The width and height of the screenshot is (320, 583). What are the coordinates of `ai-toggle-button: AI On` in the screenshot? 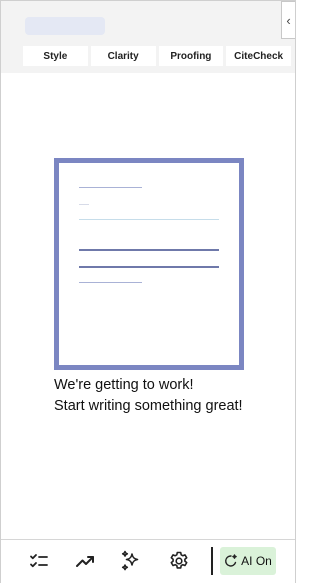 It's located at (248, 561).